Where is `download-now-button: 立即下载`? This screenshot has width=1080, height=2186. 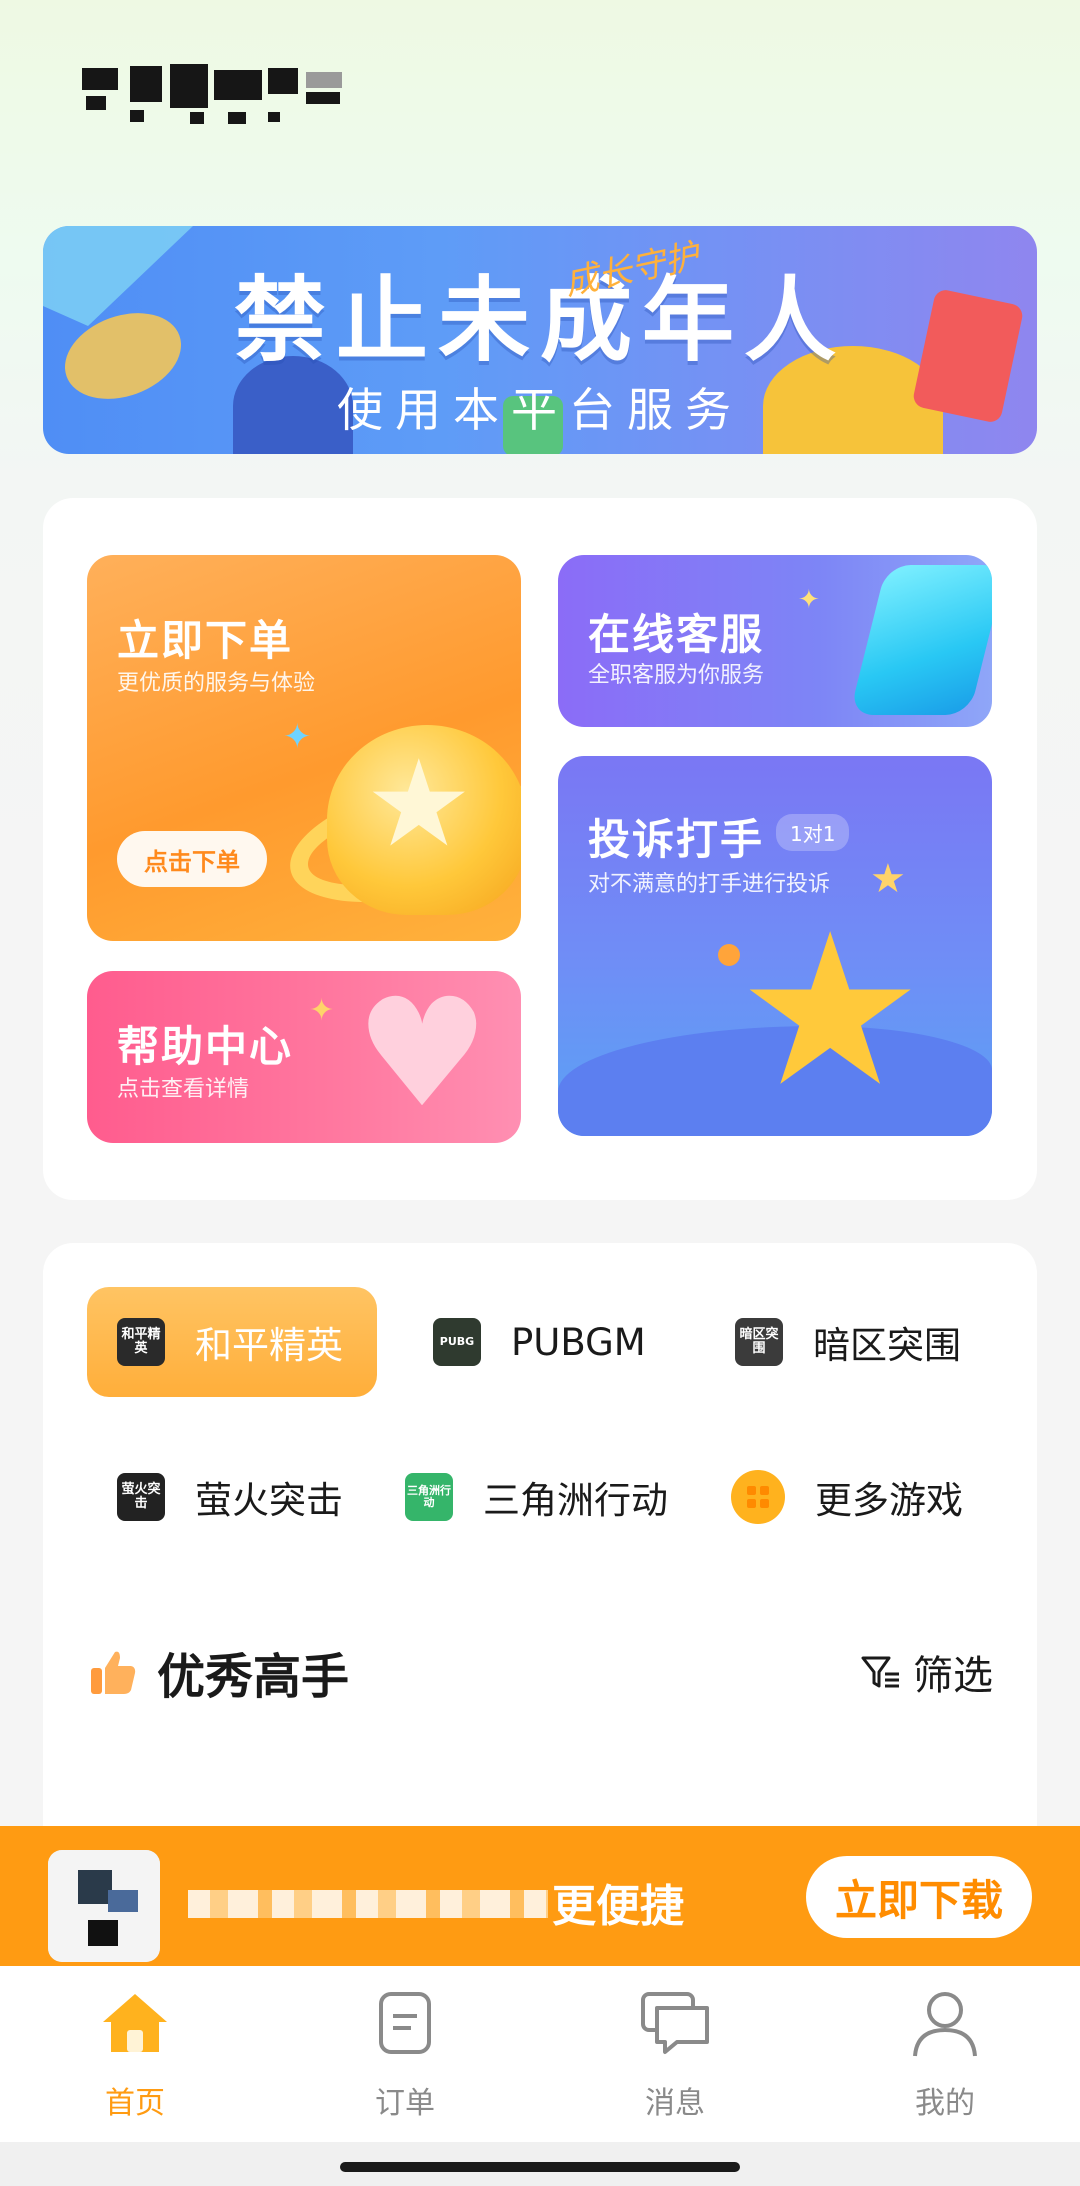 download-now-button: 立即下载 is located at coordinates (919, 1897).